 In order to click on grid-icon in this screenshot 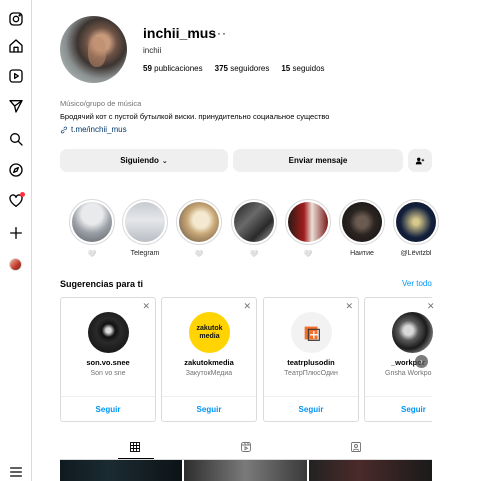, I will do `click(135, 447)`.